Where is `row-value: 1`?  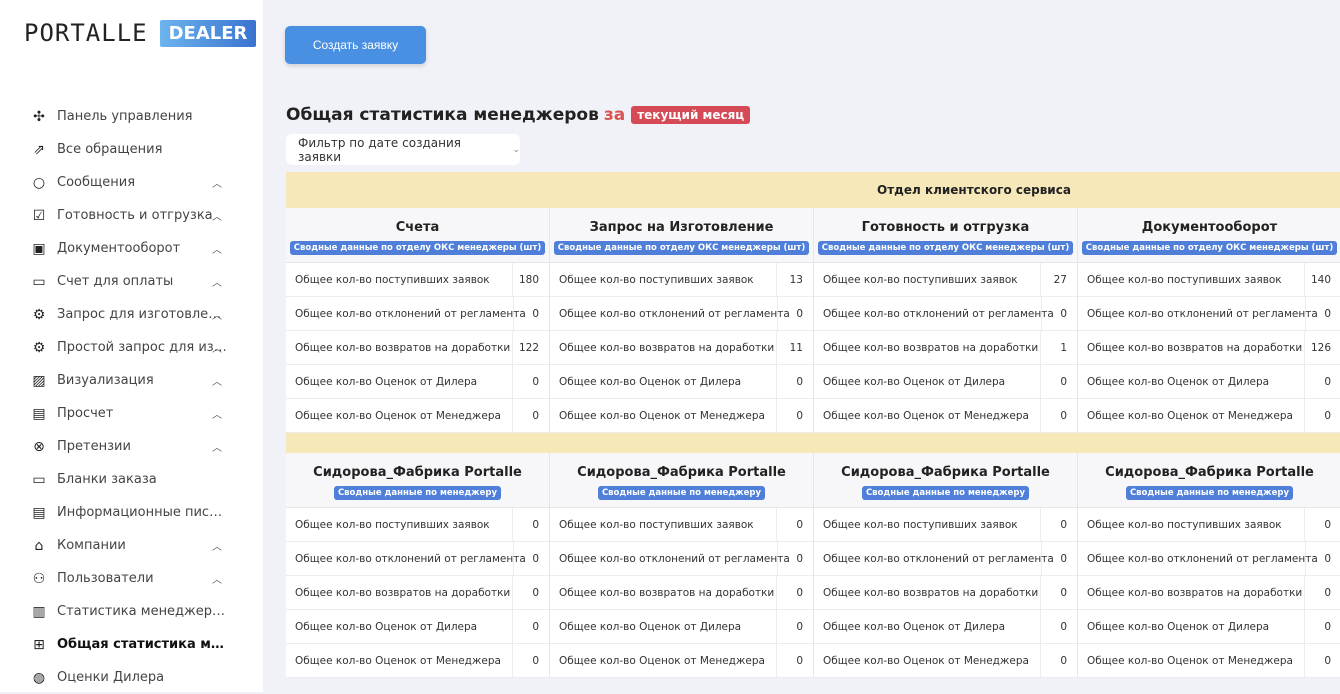
row-value: 1 is located at coordinates (1063, 347).